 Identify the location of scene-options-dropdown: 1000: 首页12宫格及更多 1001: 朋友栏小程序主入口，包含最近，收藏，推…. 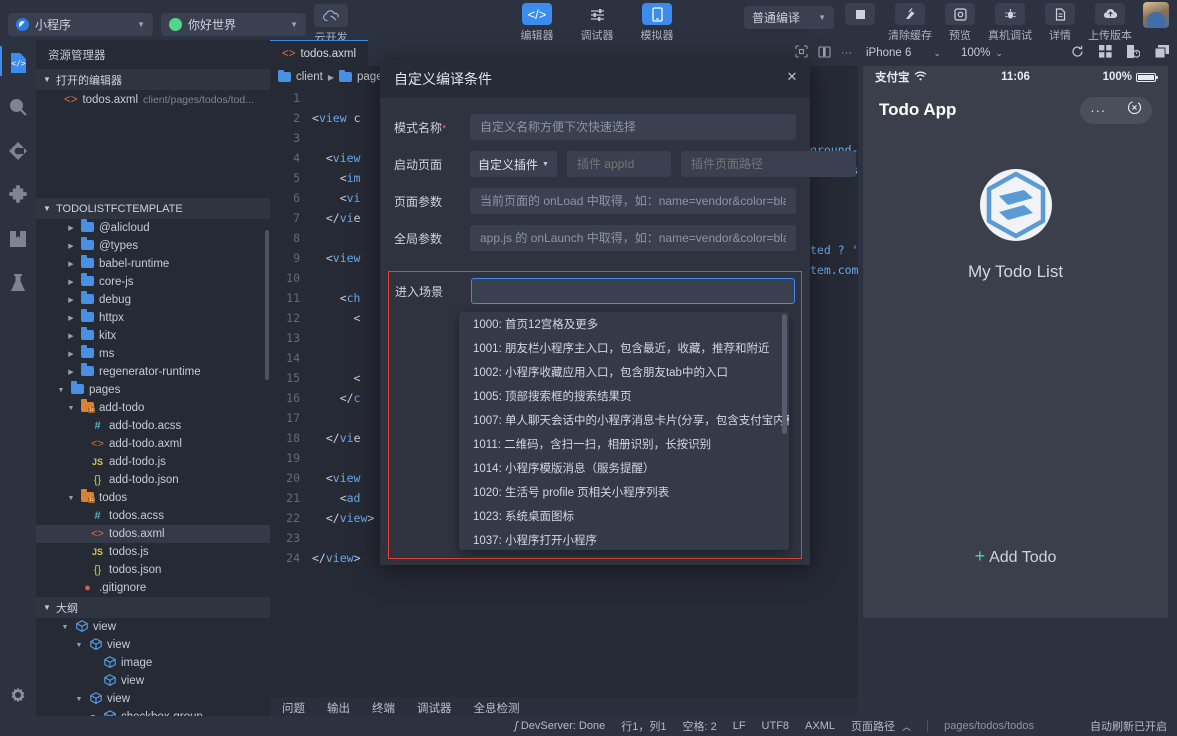
(624, 431).